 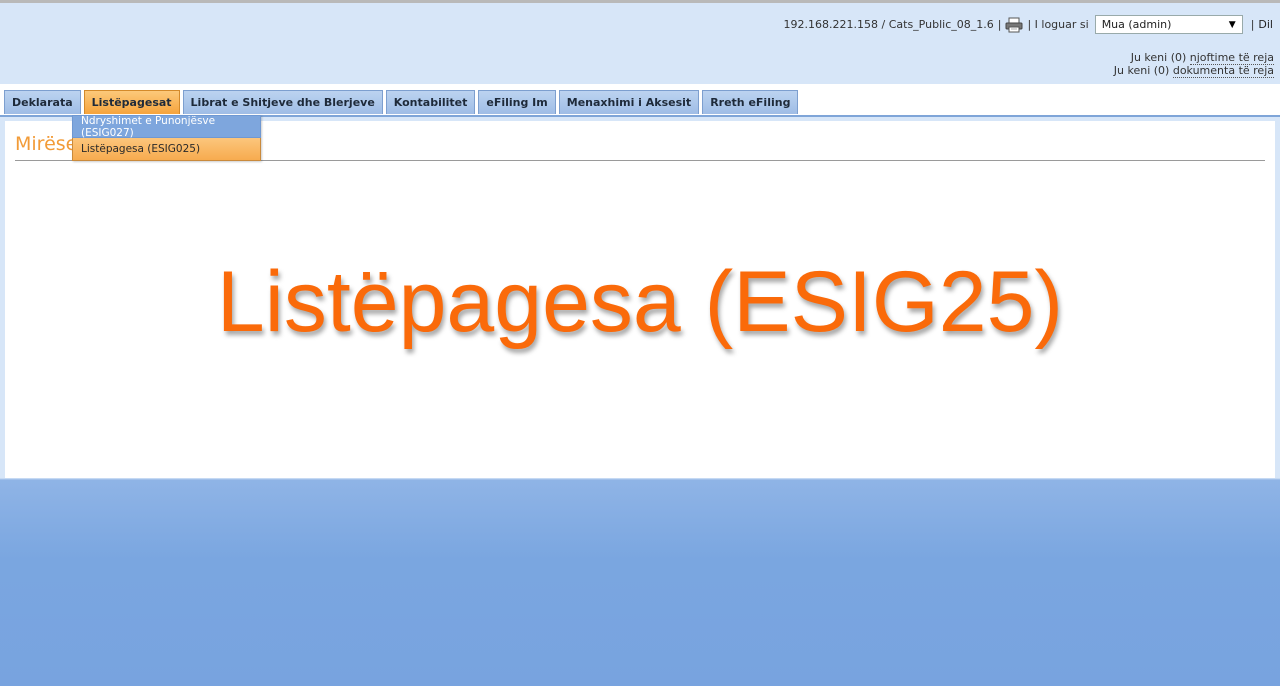 I want to click on menu-item-ndryshimet: Ndryshimet e Punonjësve (ESIG027), so click(x=166, y=127).